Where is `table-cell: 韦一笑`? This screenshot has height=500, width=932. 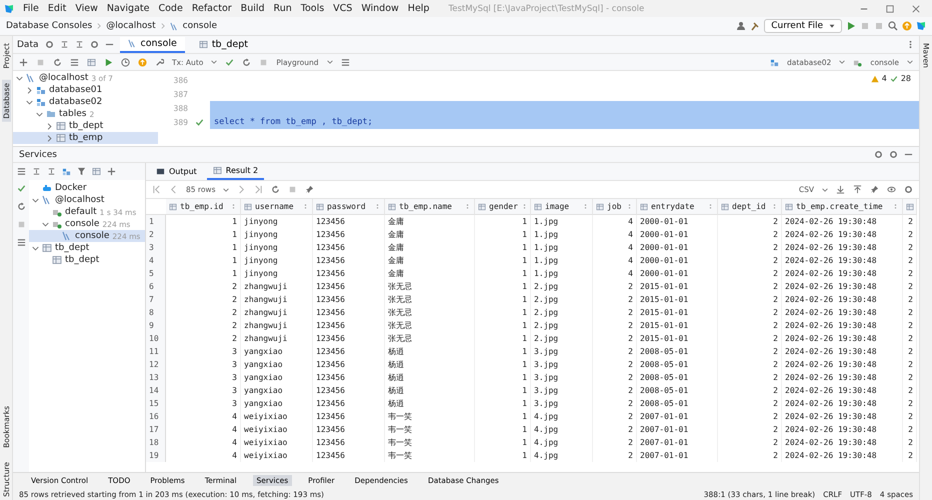
table-cell: 韦一笑 is located at coordinates (430, 416).